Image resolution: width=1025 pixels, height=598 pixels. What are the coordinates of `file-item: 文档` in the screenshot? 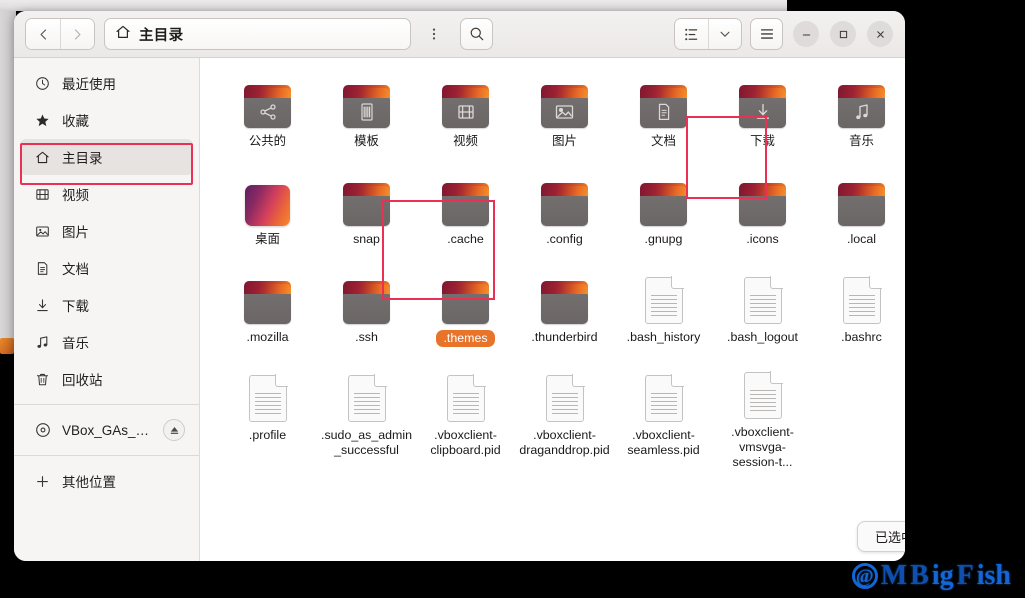 It's located at (663, 117).